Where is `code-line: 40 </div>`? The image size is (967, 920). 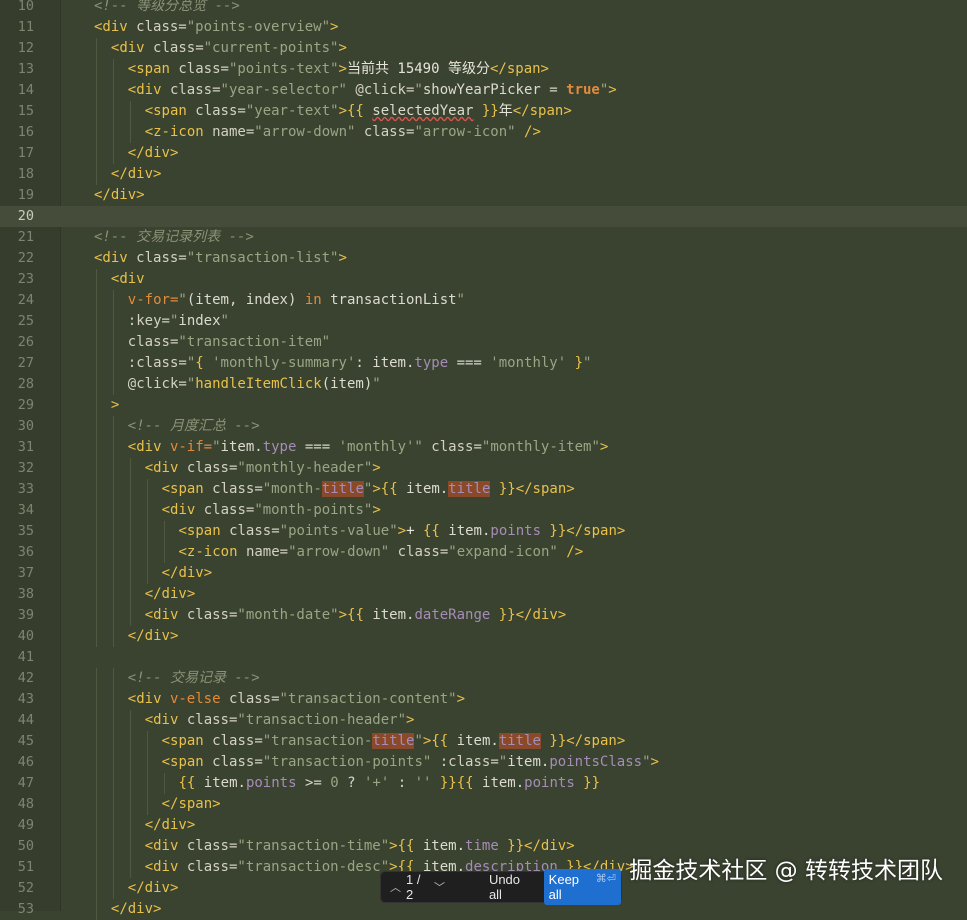 code-line: 40 </div> is located at coordinates (483, 636).